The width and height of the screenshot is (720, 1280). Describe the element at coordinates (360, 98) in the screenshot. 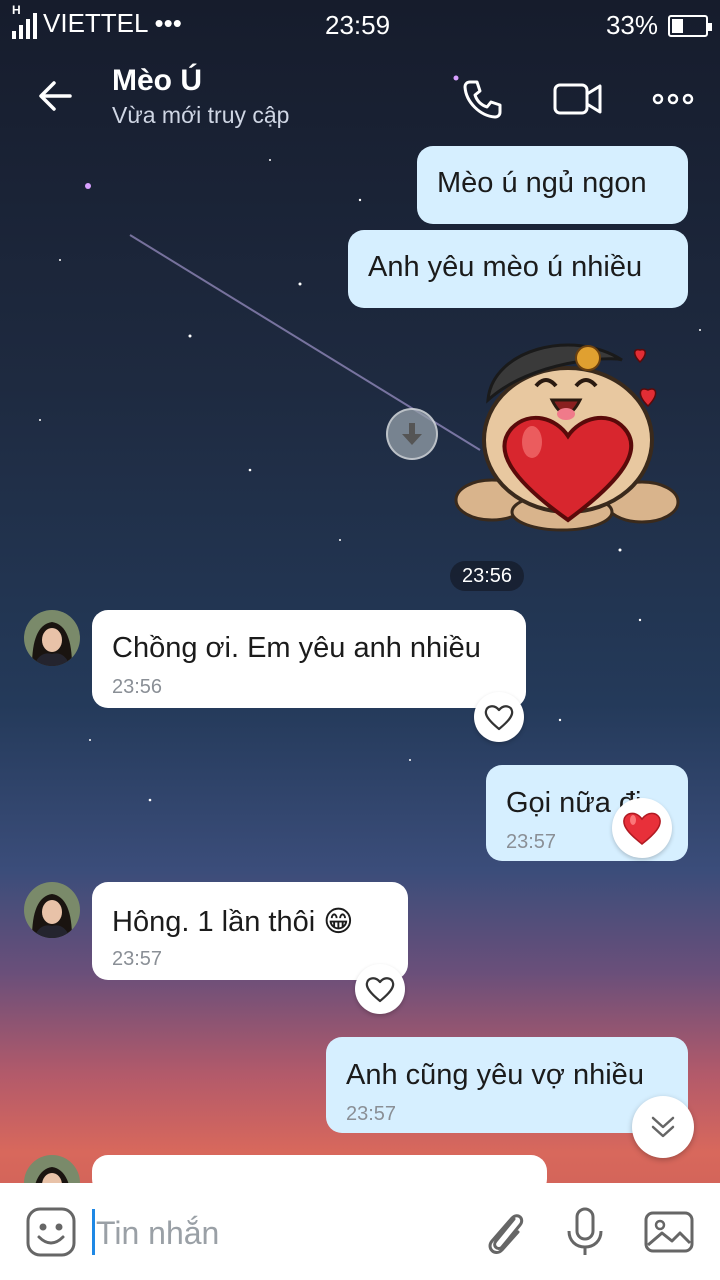

I see `chat-header: Mèo Ú Vừa mới truy cập` at that location.